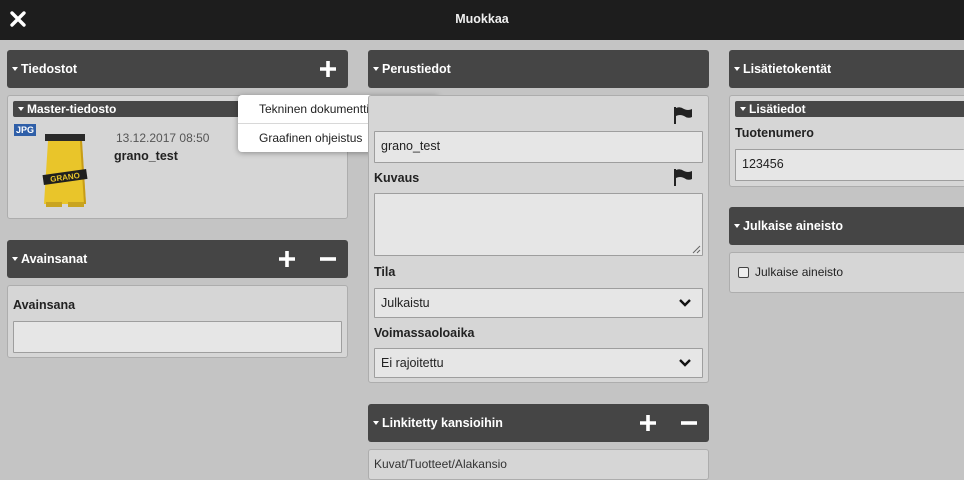 This screenshot has width=964, height=480. Describe the element at coordinates (538, 147) in the screenshot. I see `name-input: grano_test` at that location.